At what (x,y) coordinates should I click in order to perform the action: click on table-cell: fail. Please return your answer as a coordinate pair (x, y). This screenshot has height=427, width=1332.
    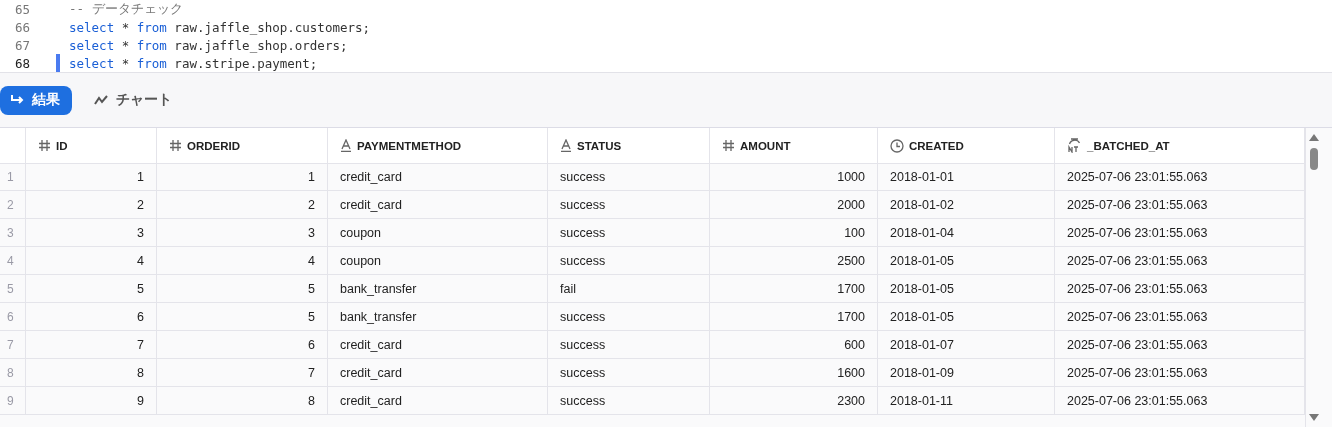
    Looking at the image, I should click on (629, 289).